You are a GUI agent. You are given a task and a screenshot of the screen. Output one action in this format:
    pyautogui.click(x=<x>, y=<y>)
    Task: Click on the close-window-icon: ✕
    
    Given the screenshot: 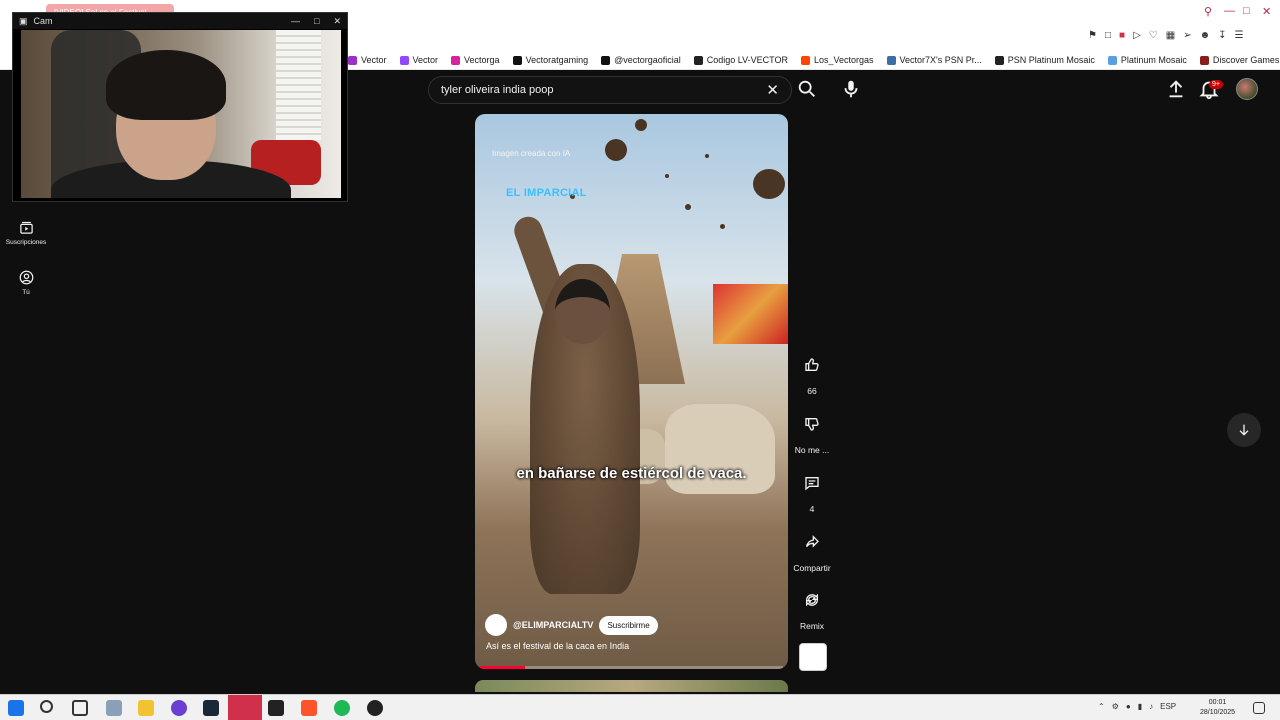 What is the action you would take?
    pyautogui.click(x=1266, y=11)
    